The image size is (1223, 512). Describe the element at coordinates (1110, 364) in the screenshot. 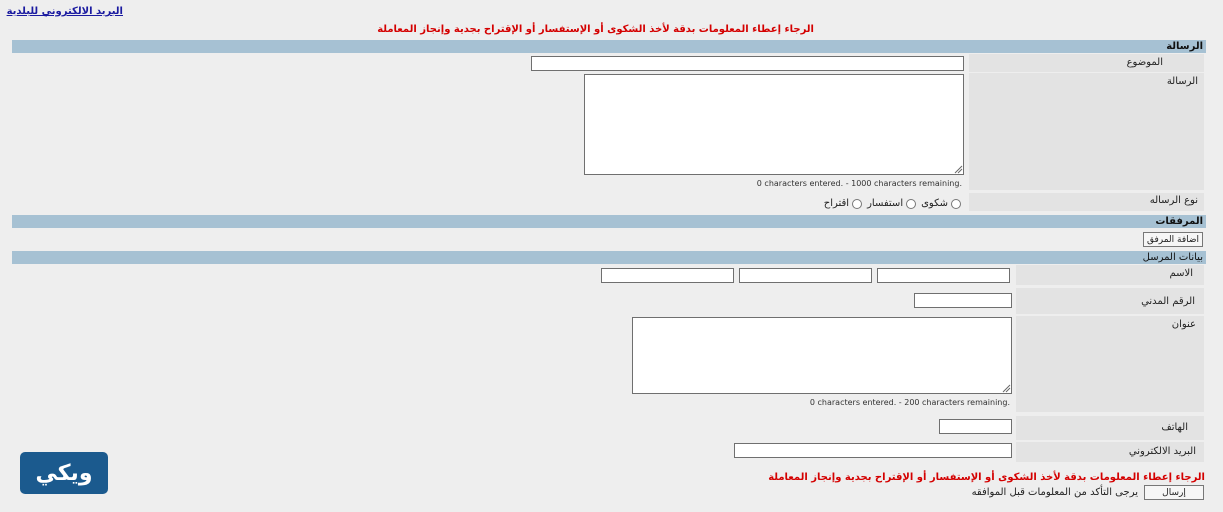

I see `address-label-cell` at that location.